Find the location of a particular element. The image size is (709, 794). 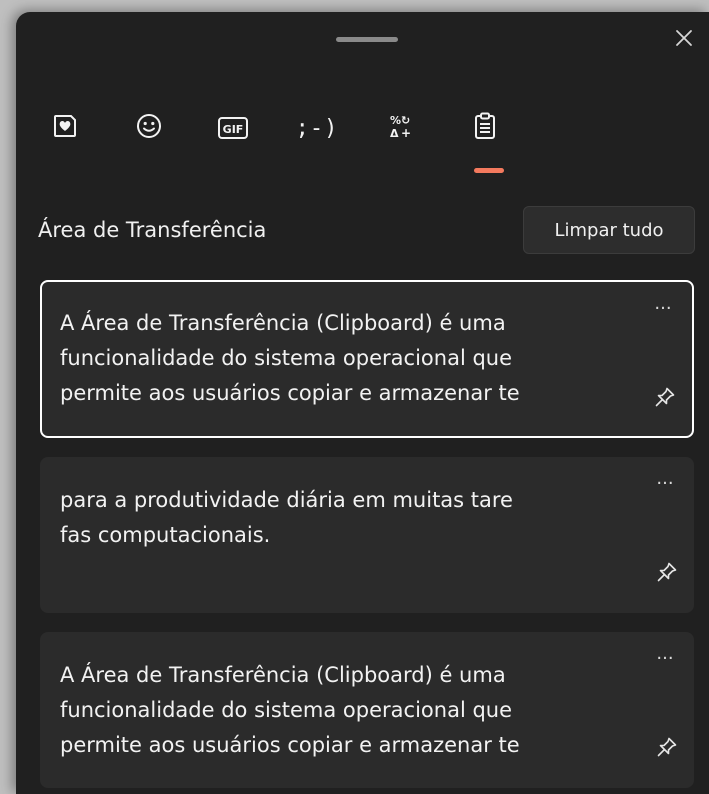

smiley-icon is located at coordinates (149, 128).